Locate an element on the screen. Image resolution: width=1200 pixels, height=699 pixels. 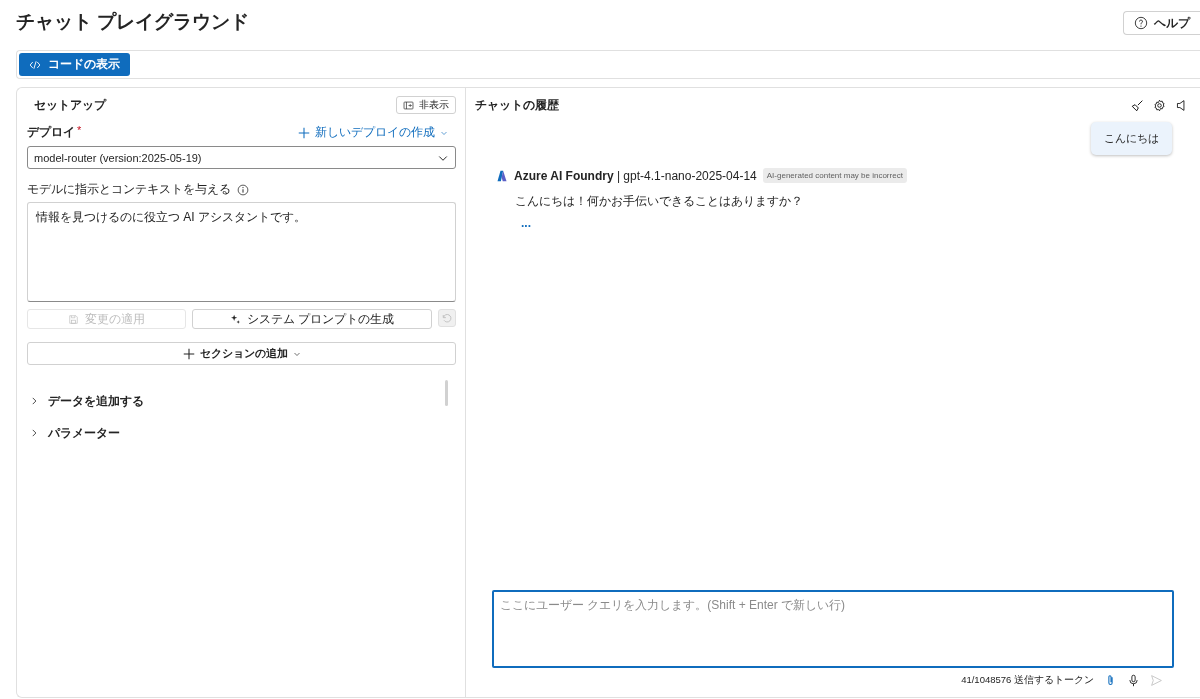
token-count: 41/1048576 送信するトークン is located at coordinates (1027, 680).